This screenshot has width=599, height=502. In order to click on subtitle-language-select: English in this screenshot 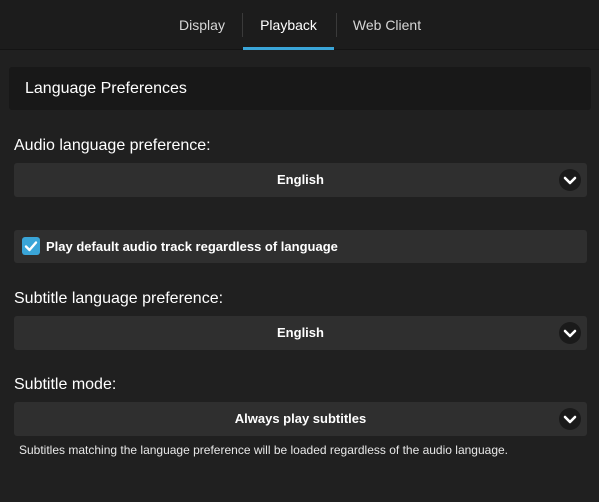, I will do `click(300, 333)`.